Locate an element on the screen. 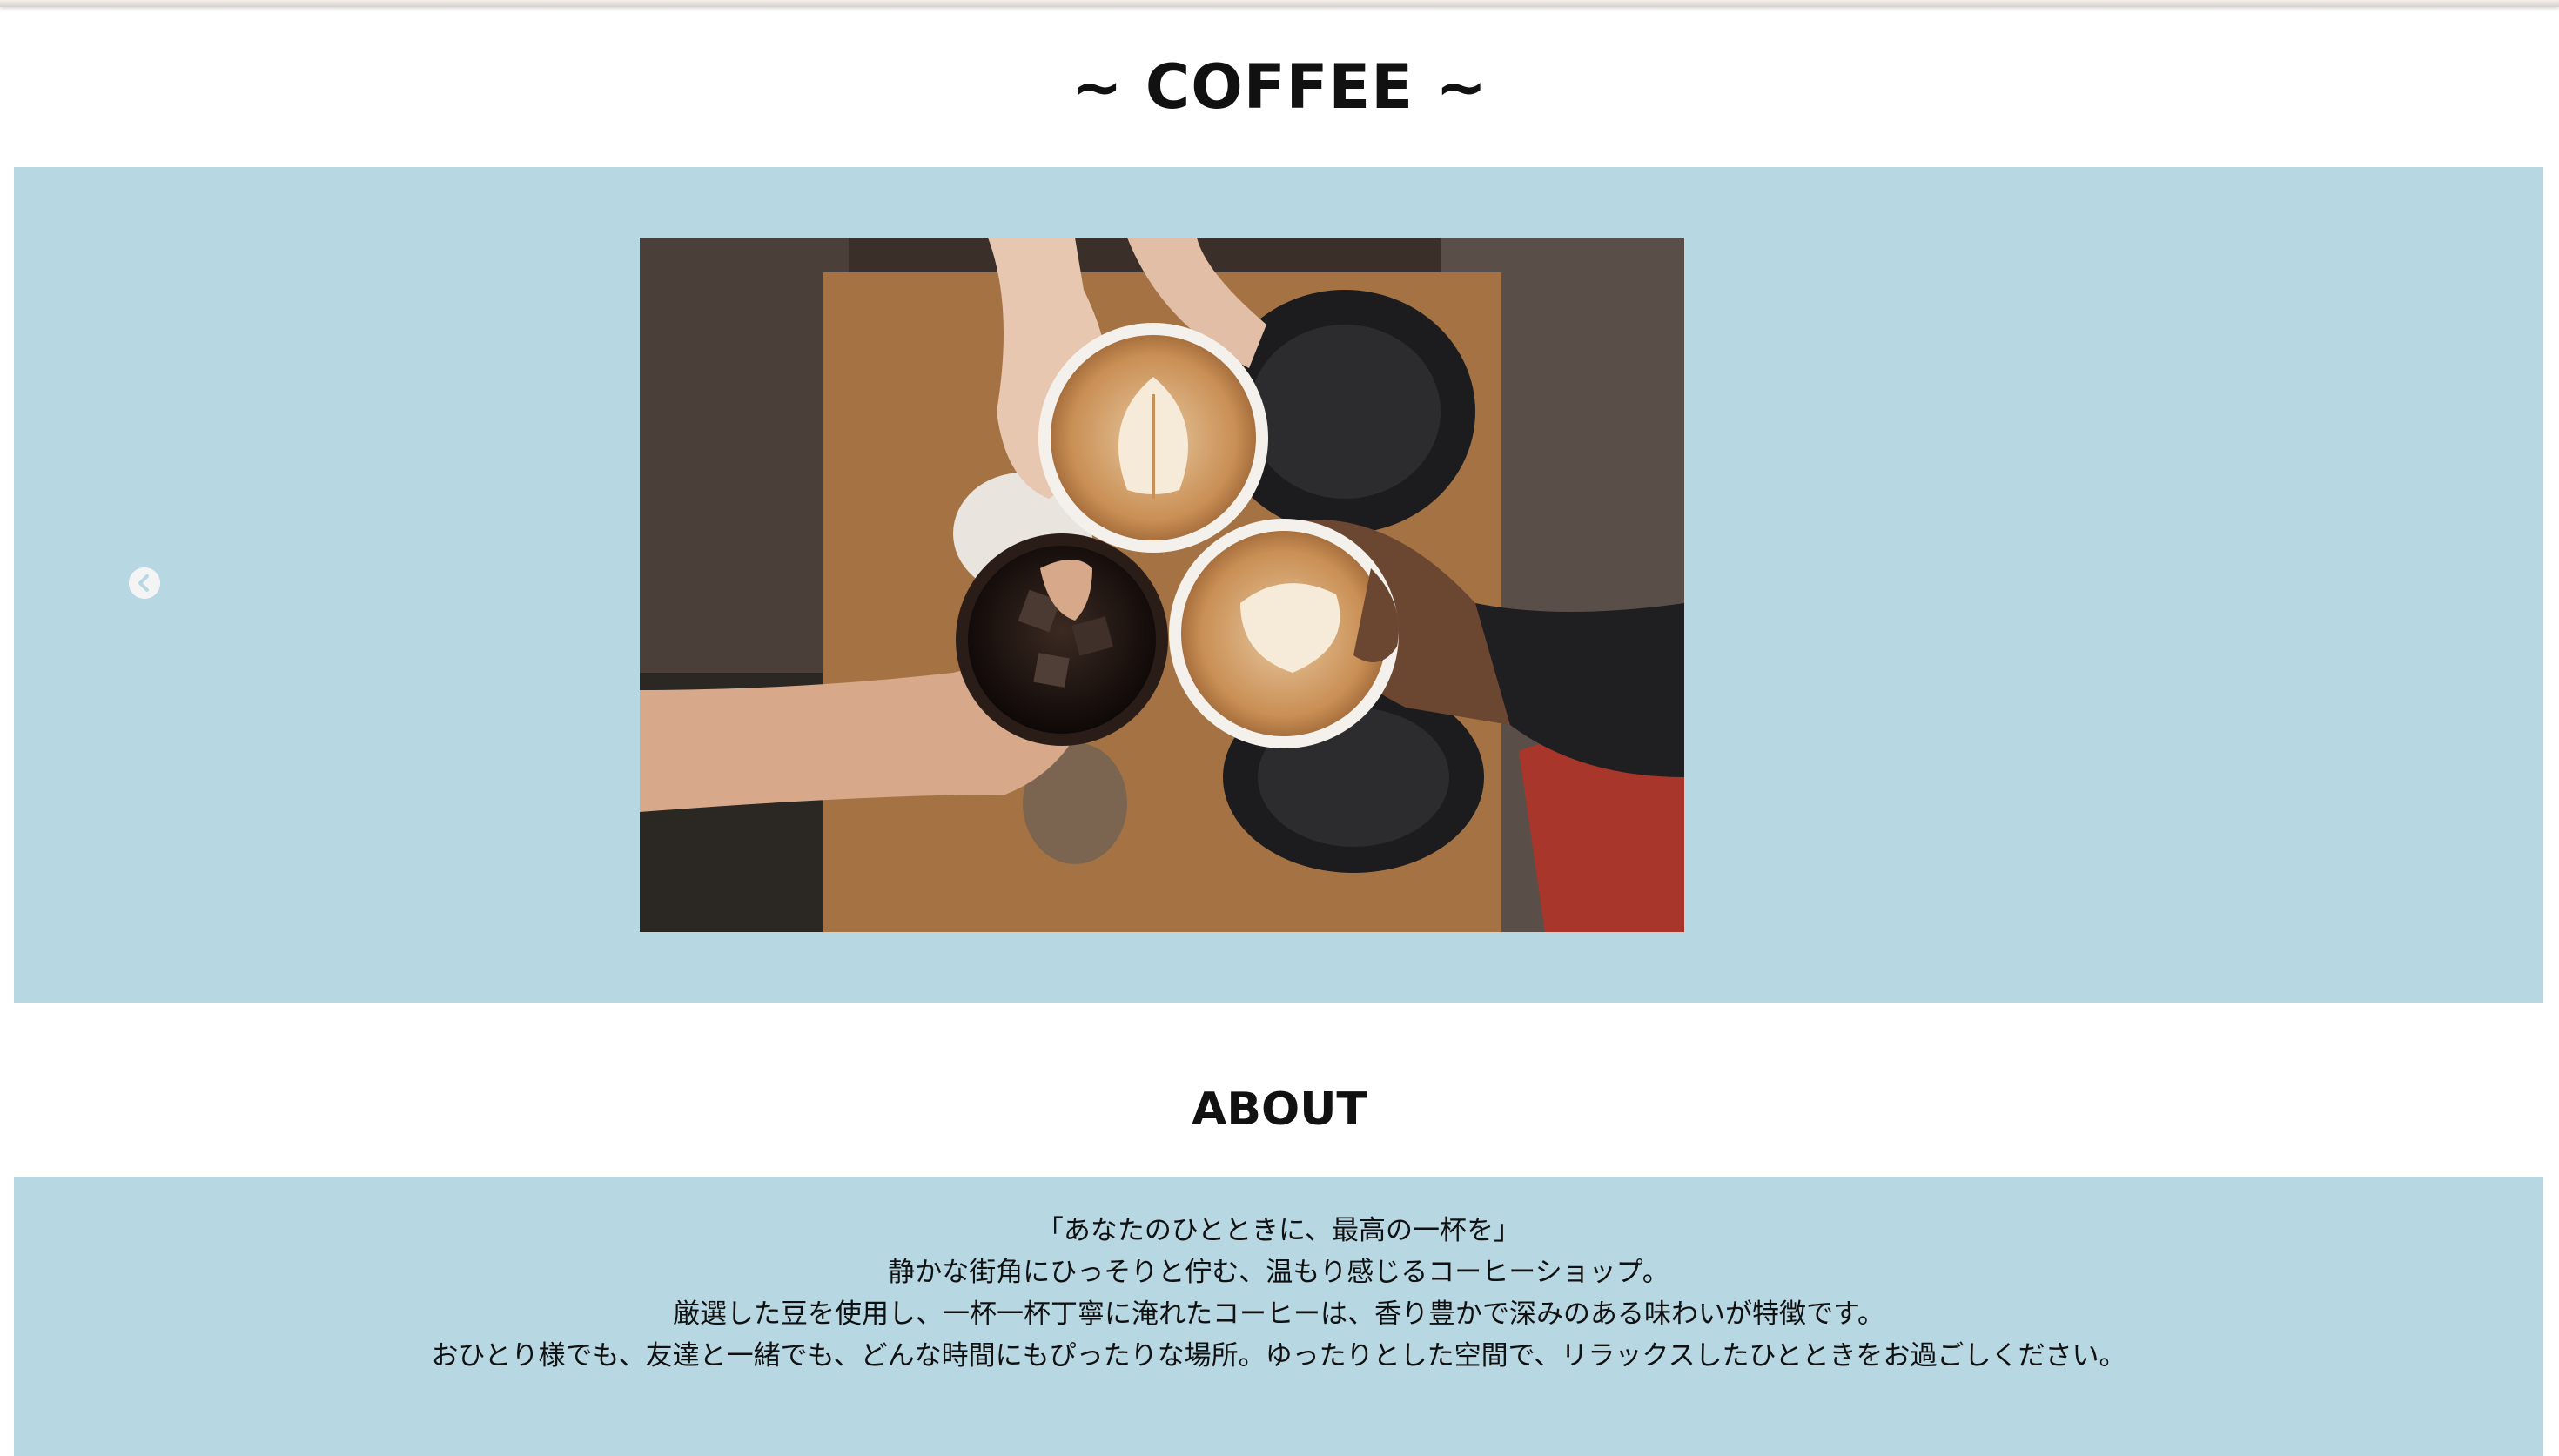 Image resolution: width=2559 pixels, height=1456 pixels. browser-top-edge is located at coordinates (1279, 3).